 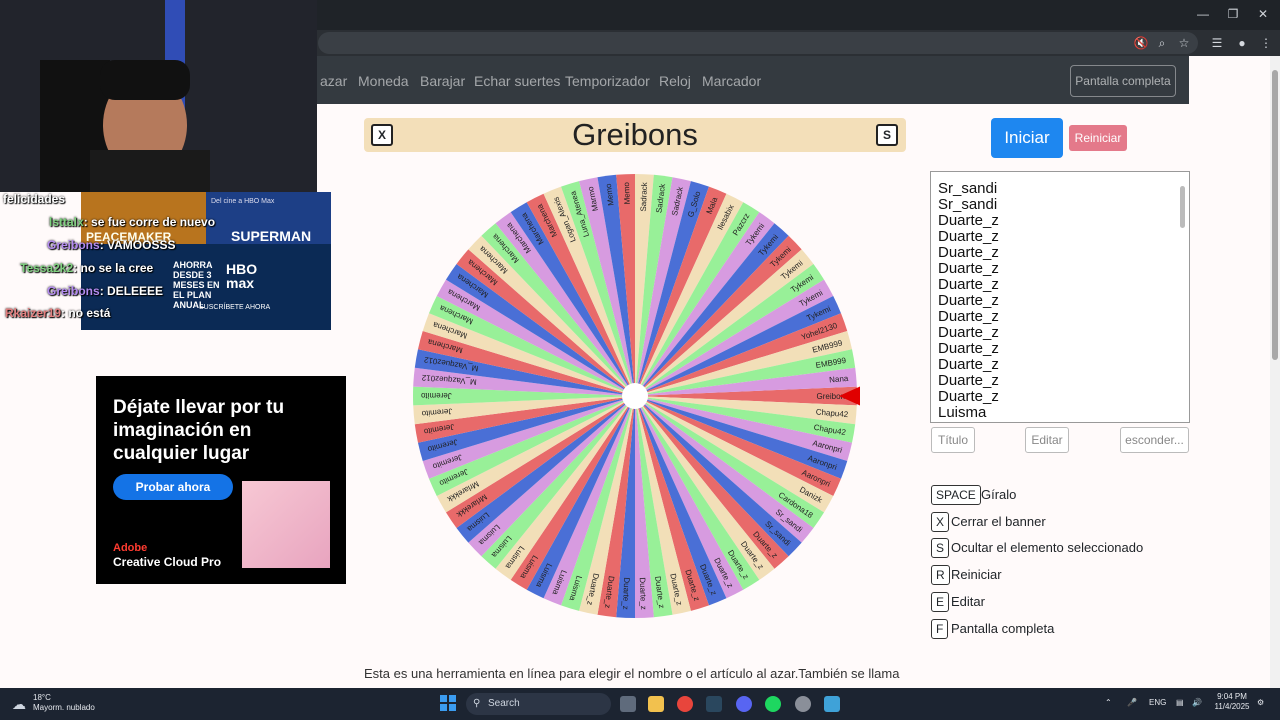 I want to click on notepad-icon, so click(x=832, y=704).